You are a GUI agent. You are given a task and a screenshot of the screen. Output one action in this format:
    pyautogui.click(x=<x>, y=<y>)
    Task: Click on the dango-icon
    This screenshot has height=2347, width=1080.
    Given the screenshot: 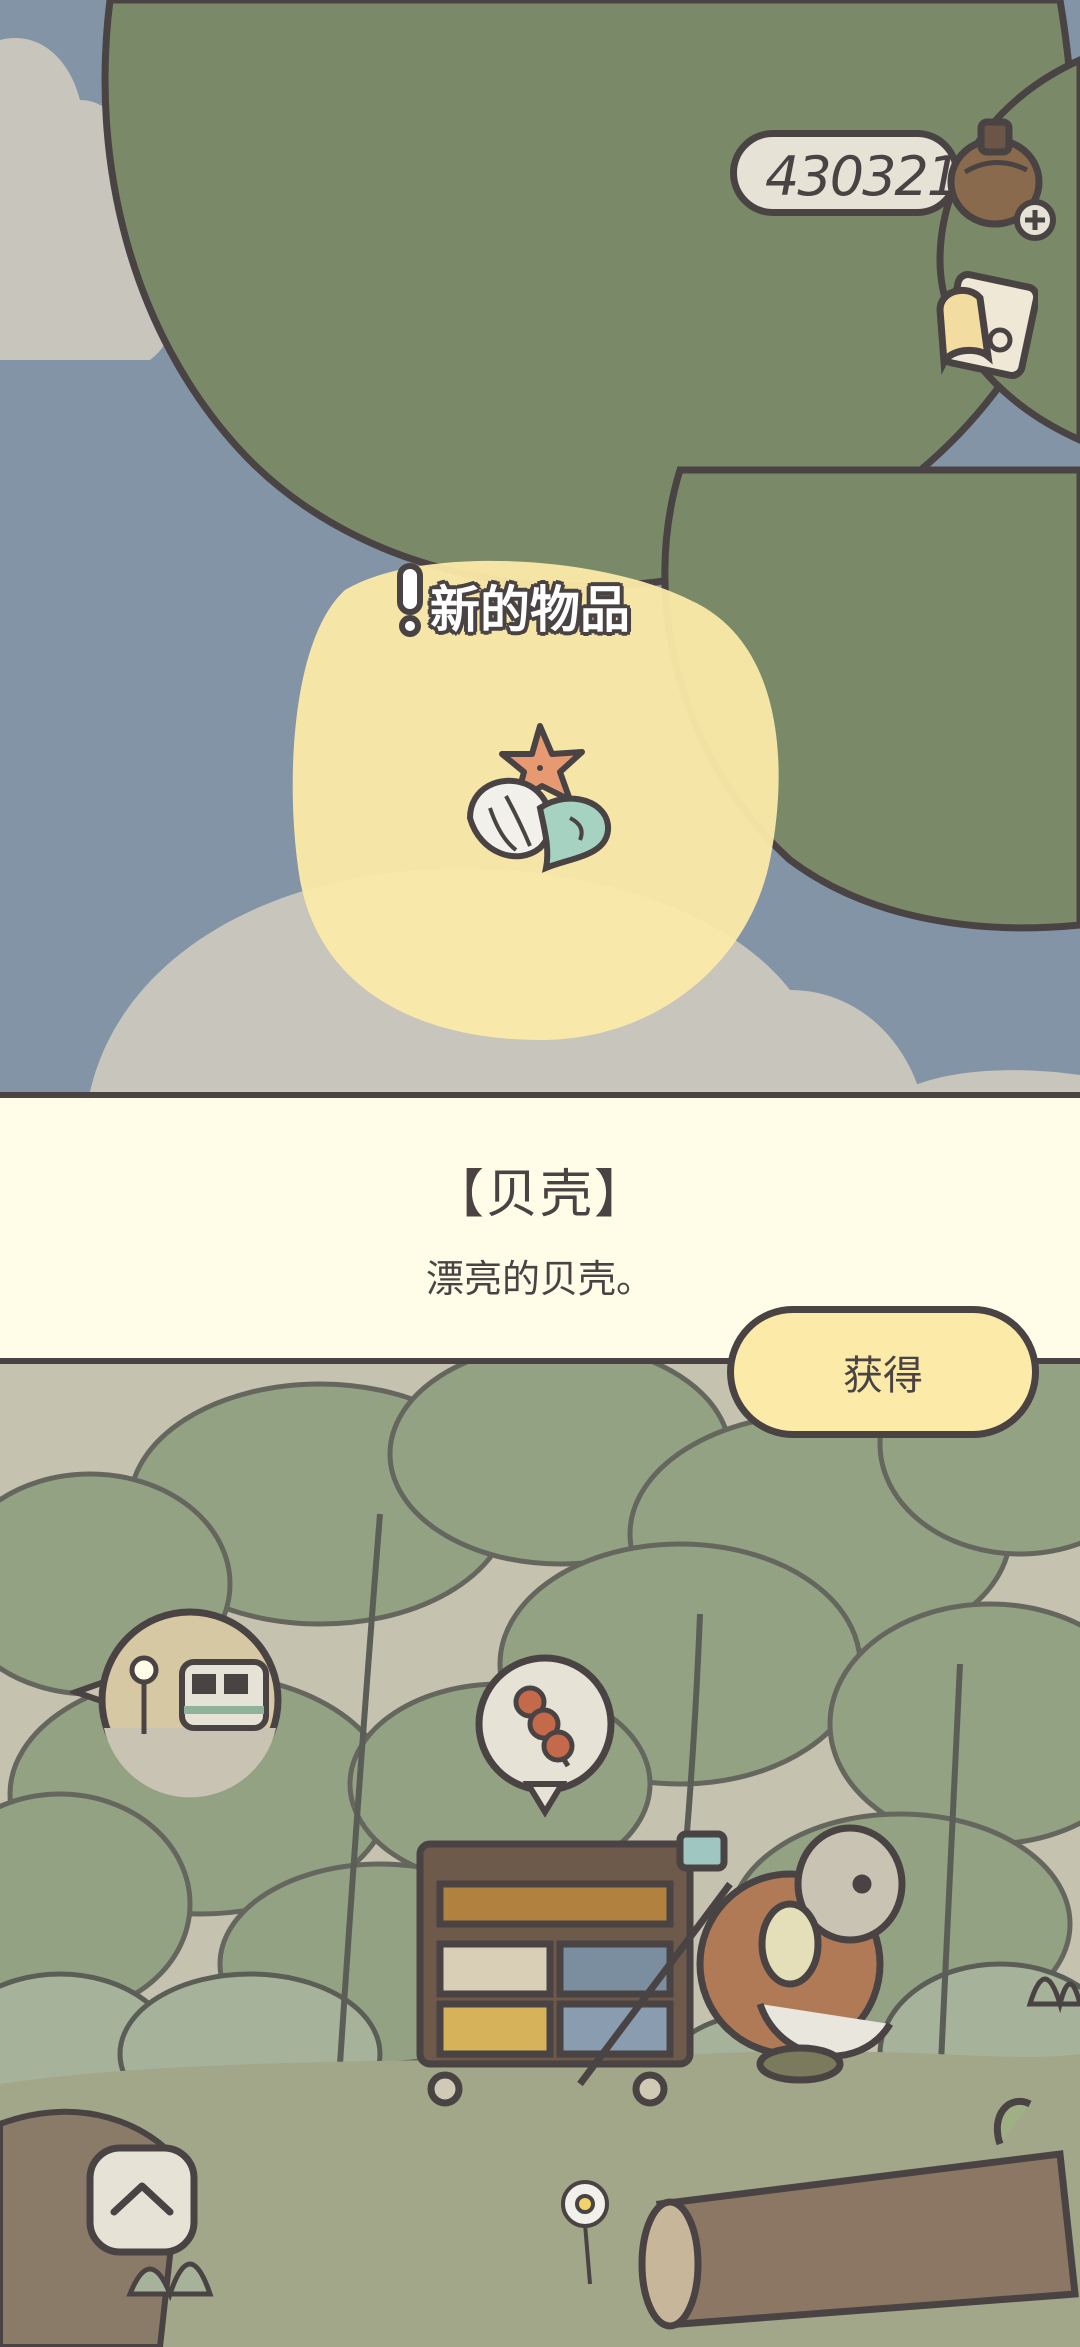 What is the action you would take?
    pyautogui.click(x=545, y=1739)
    